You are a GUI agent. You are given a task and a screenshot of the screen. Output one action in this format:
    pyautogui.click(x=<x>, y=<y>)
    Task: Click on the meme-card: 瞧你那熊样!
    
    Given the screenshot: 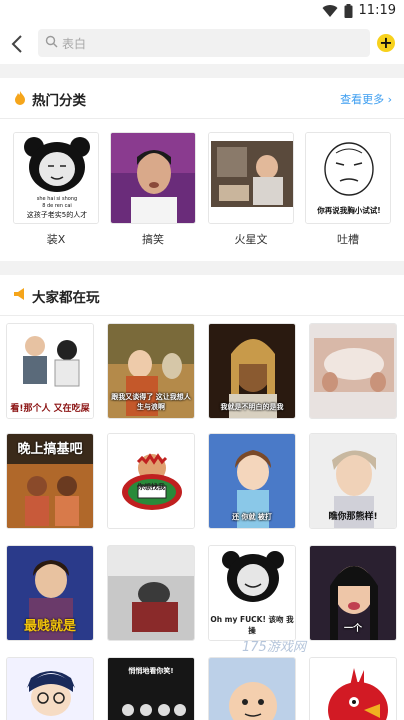 What is the action you would take?
    pyautogui.click(x=353, y=481)
    